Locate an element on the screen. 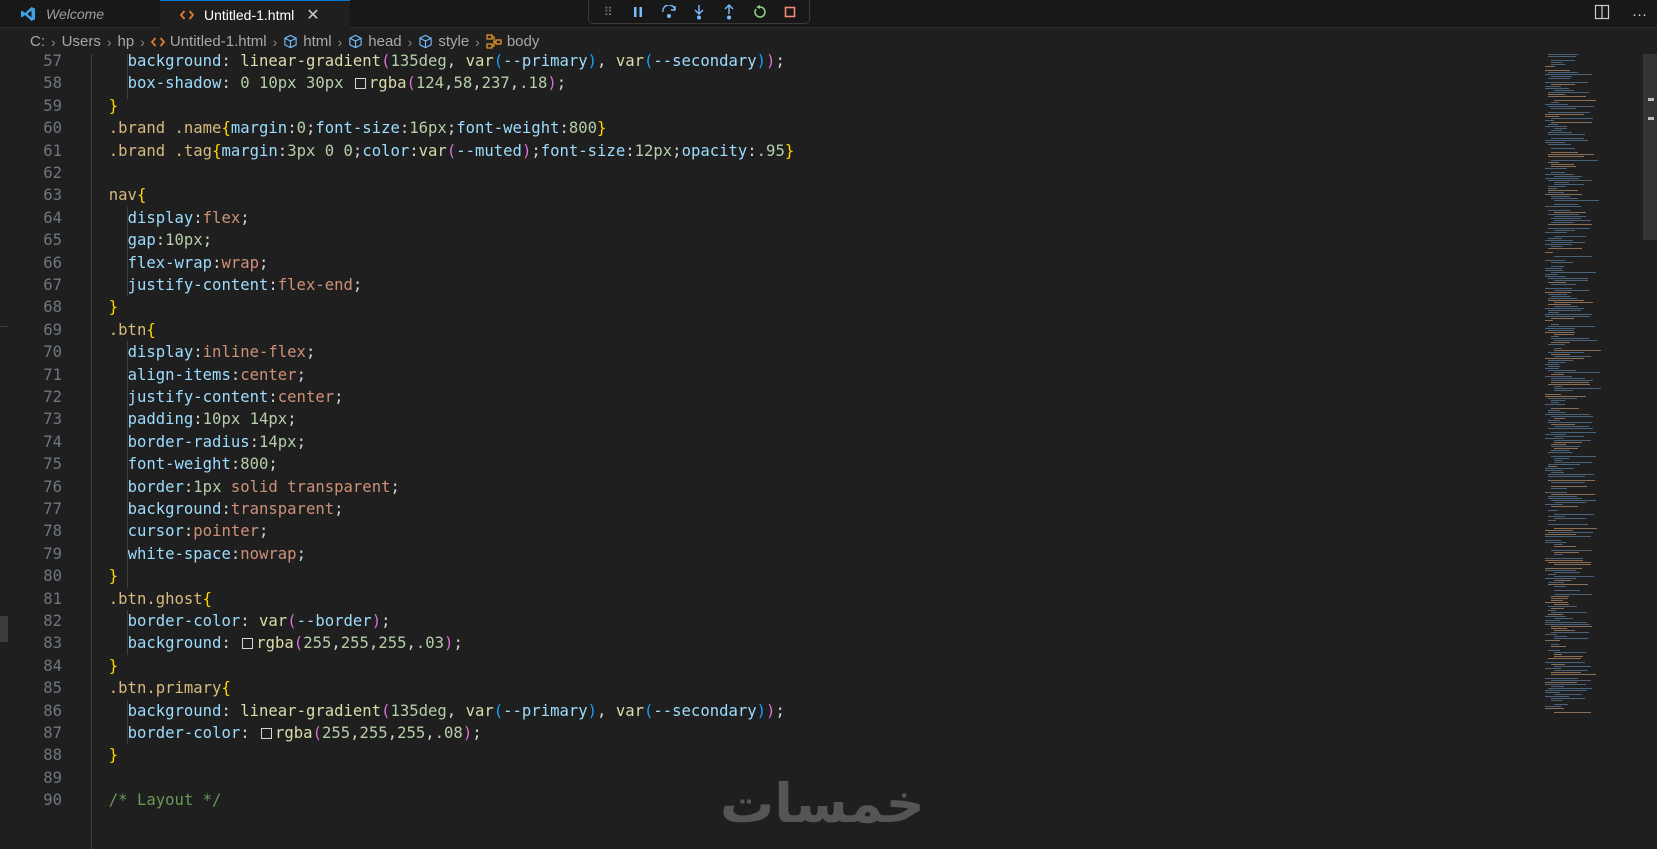 The width and height of the screenshot is (1657, 849). breadcrumb-html: html is located at coordinates (317, 41).